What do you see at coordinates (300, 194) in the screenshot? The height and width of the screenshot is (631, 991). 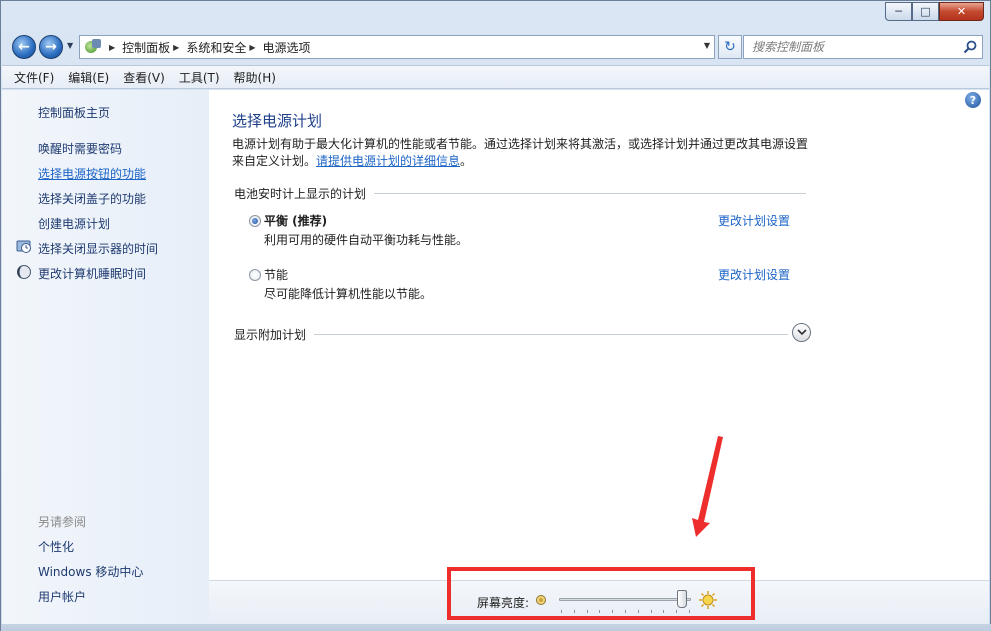 I see `battery-plans-heading: 电池安时计上显示的计划` at bounding box center [300, 194].